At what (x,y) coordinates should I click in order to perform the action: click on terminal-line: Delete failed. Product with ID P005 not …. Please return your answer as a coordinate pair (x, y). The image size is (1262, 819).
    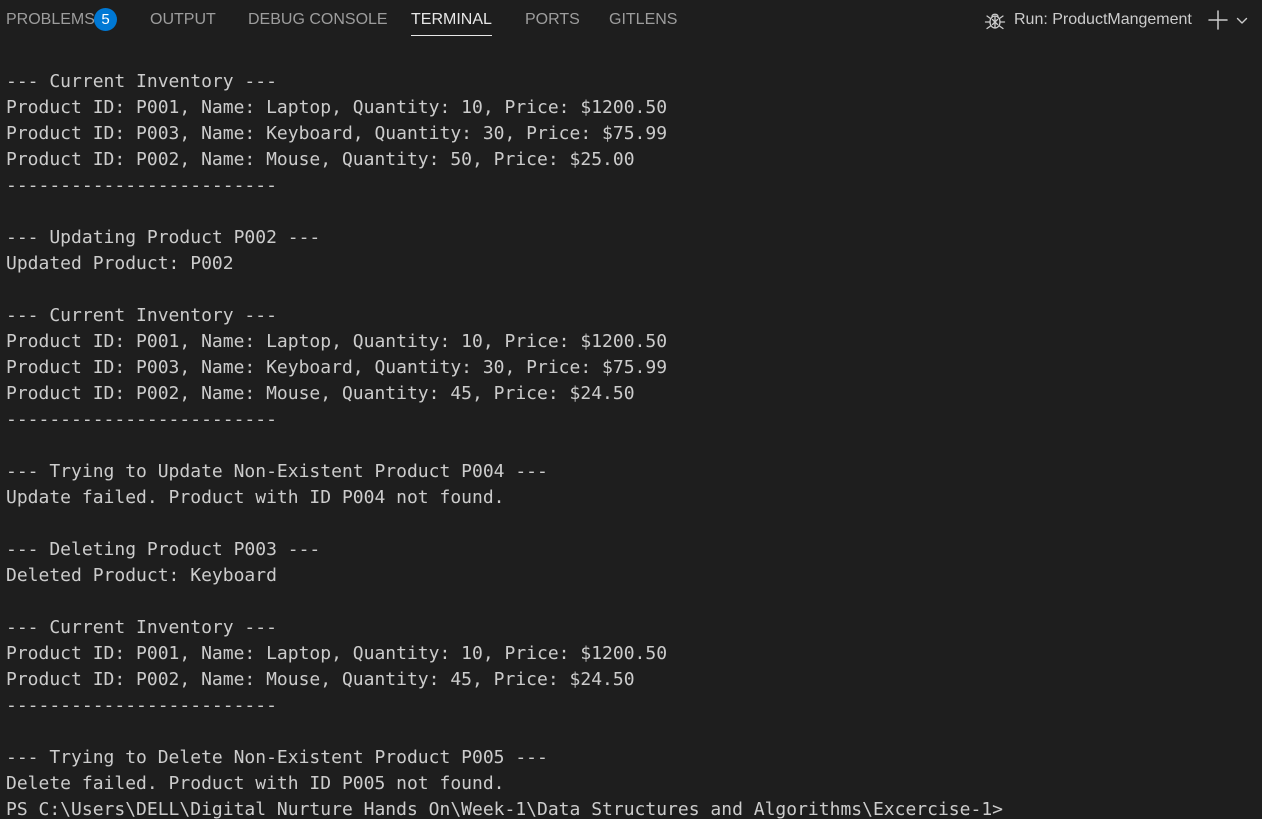
    Looking at the image, I should click on (255, 783).